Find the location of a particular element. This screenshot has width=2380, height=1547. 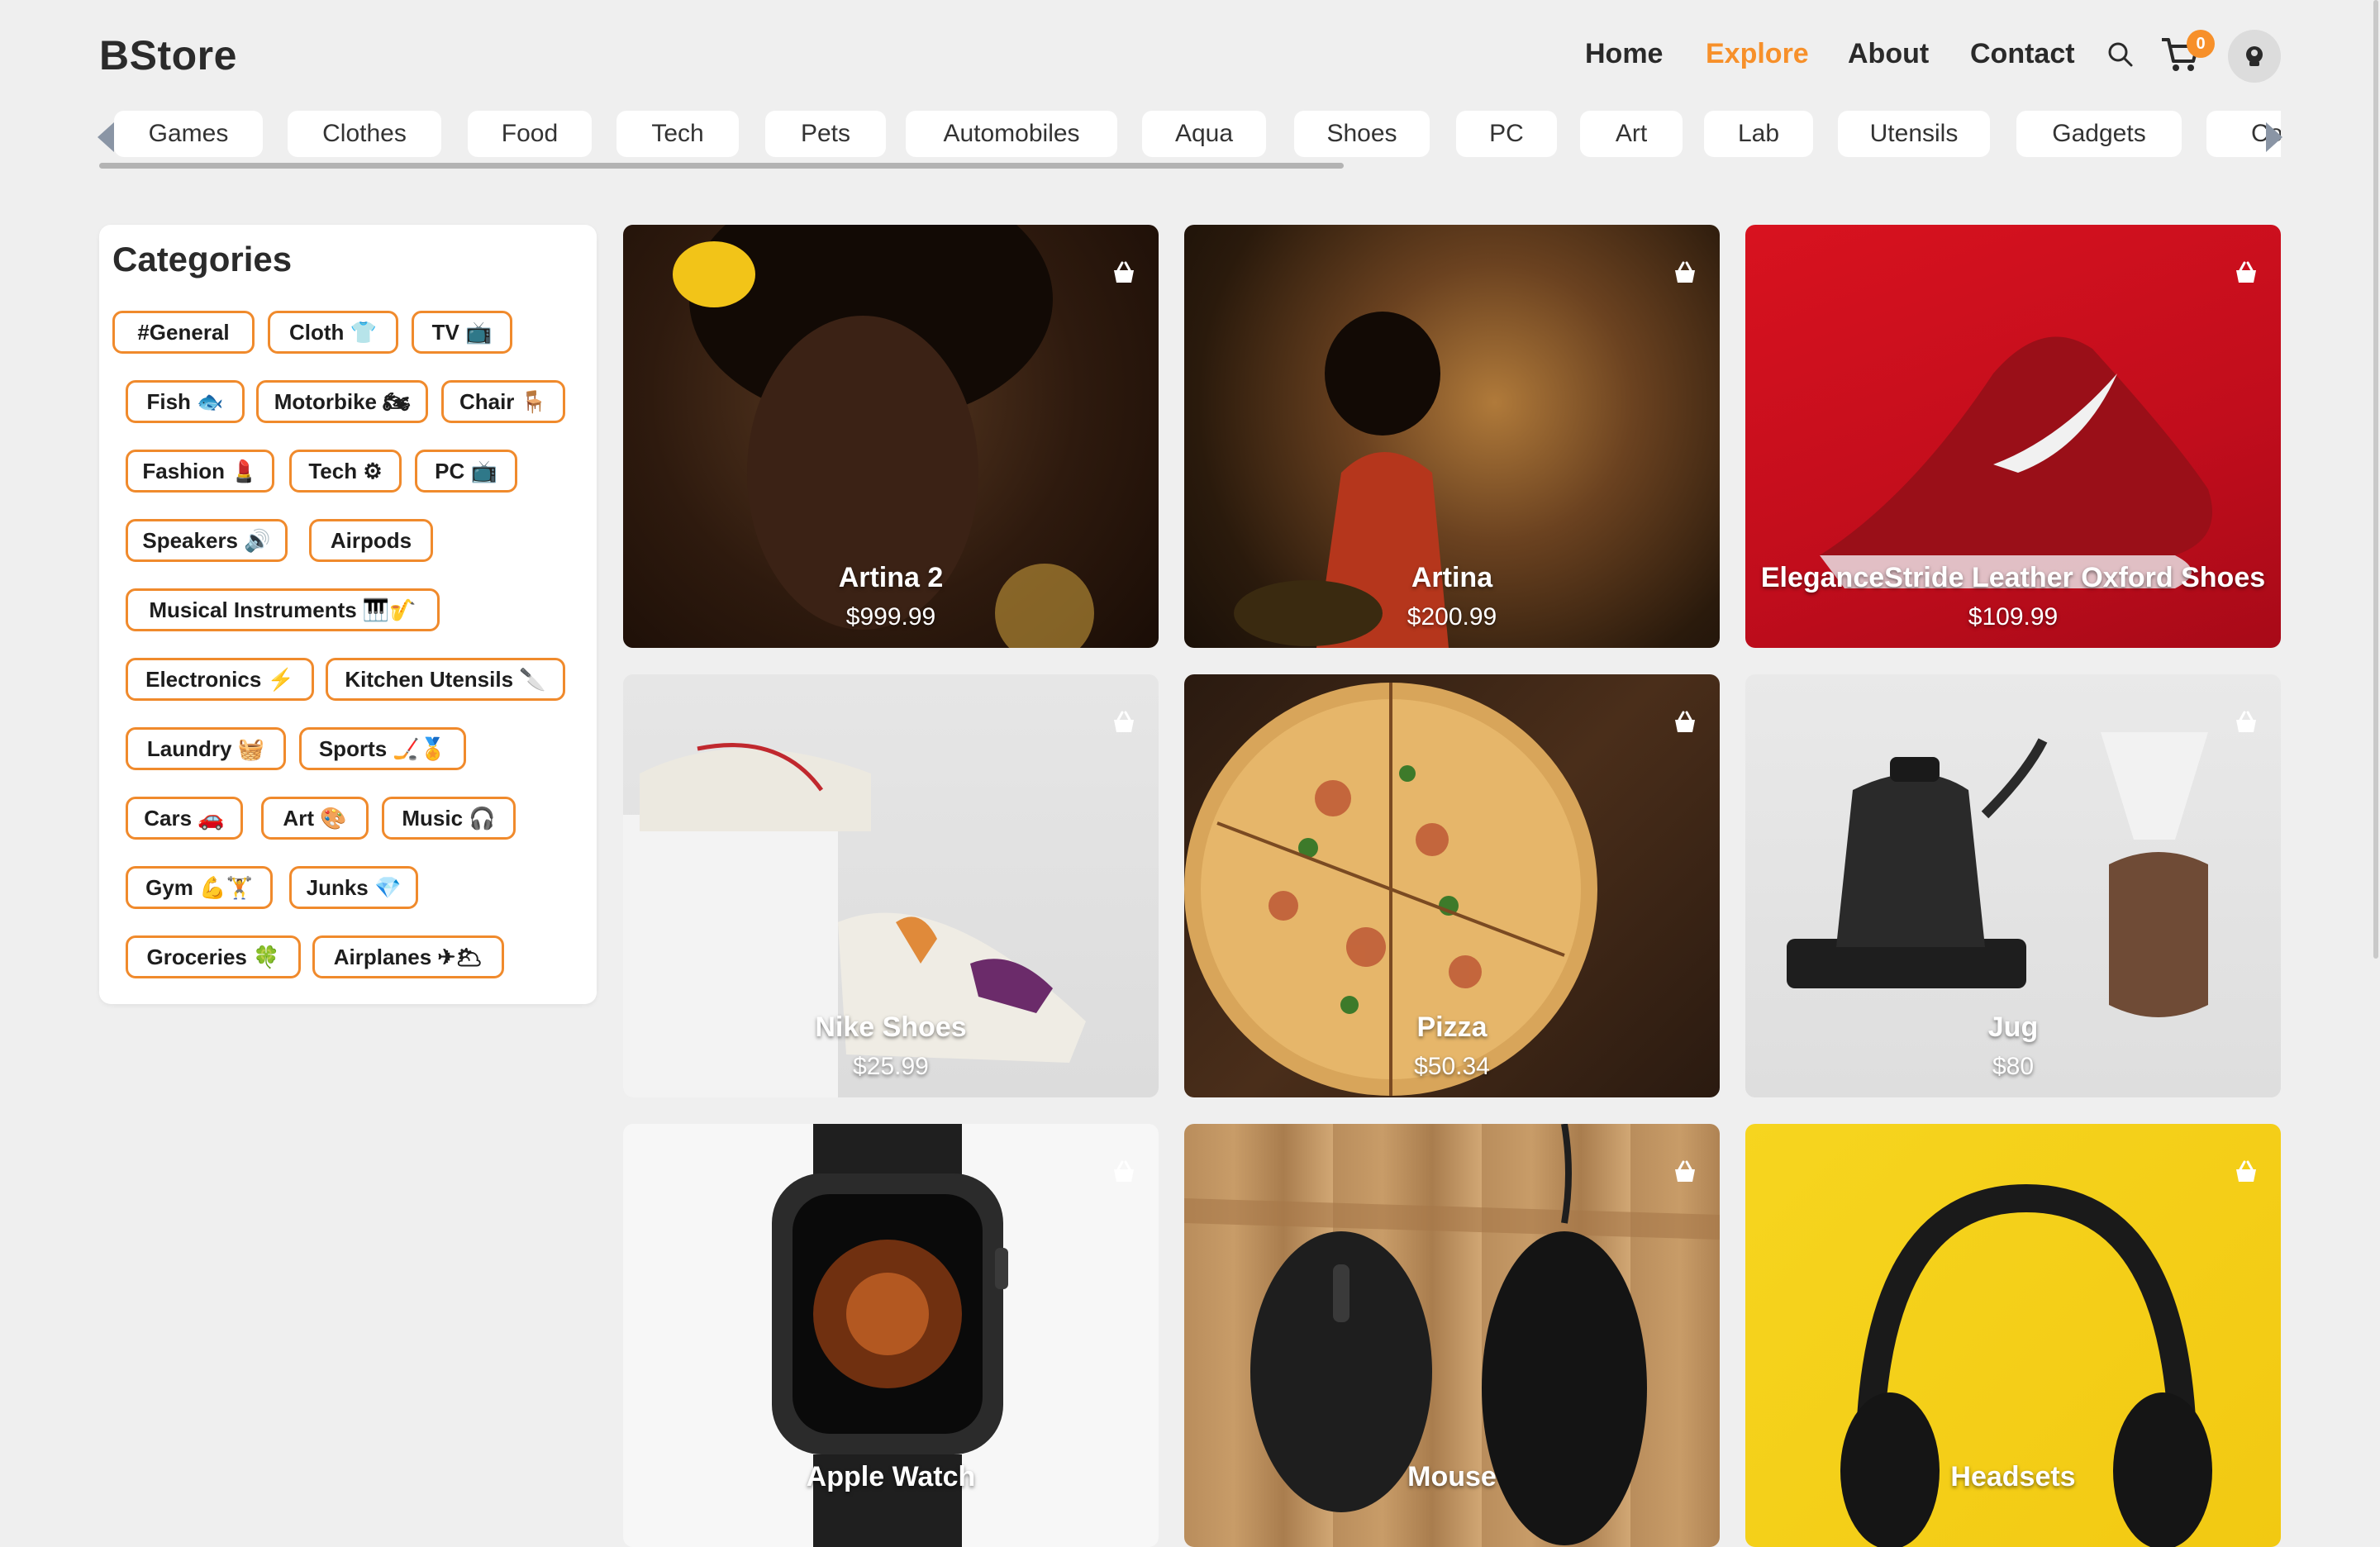

tag-kitchen-utensils: Kitchen Utensils 🔪 is located at coordinates (445, 679).